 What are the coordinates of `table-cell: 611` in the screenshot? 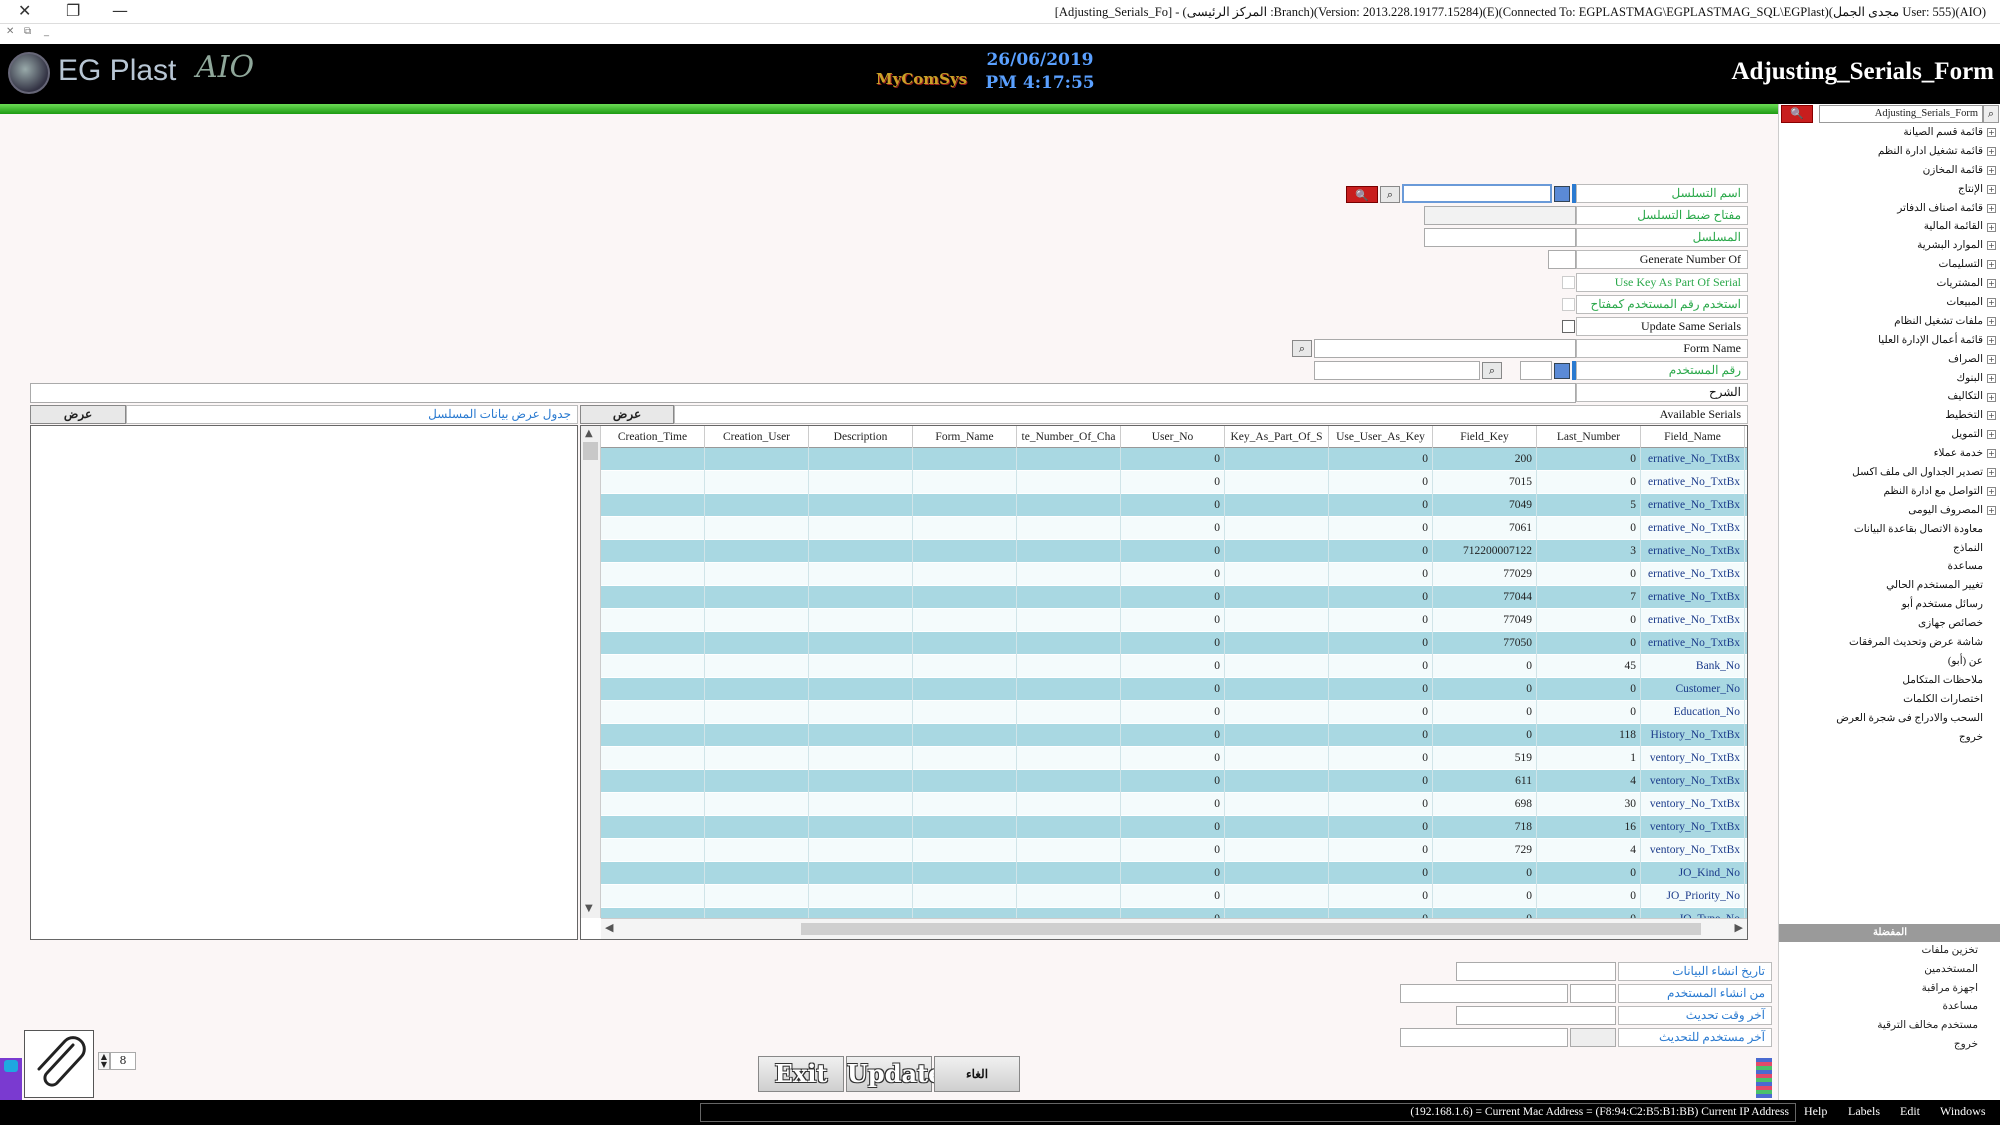 It's located at (1485, 781).